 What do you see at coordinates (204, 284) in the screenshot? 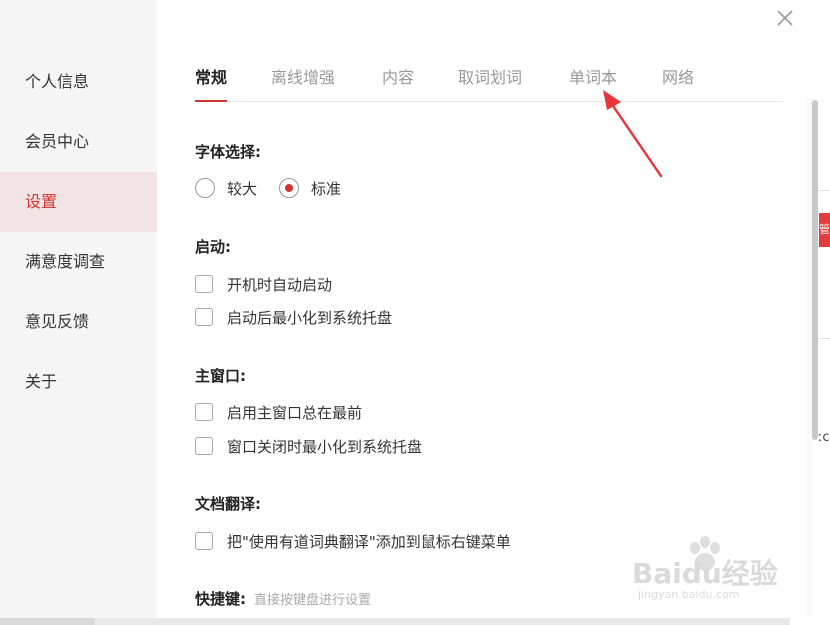
I see `checkbox-autostart` at bounding box center [204, 284].